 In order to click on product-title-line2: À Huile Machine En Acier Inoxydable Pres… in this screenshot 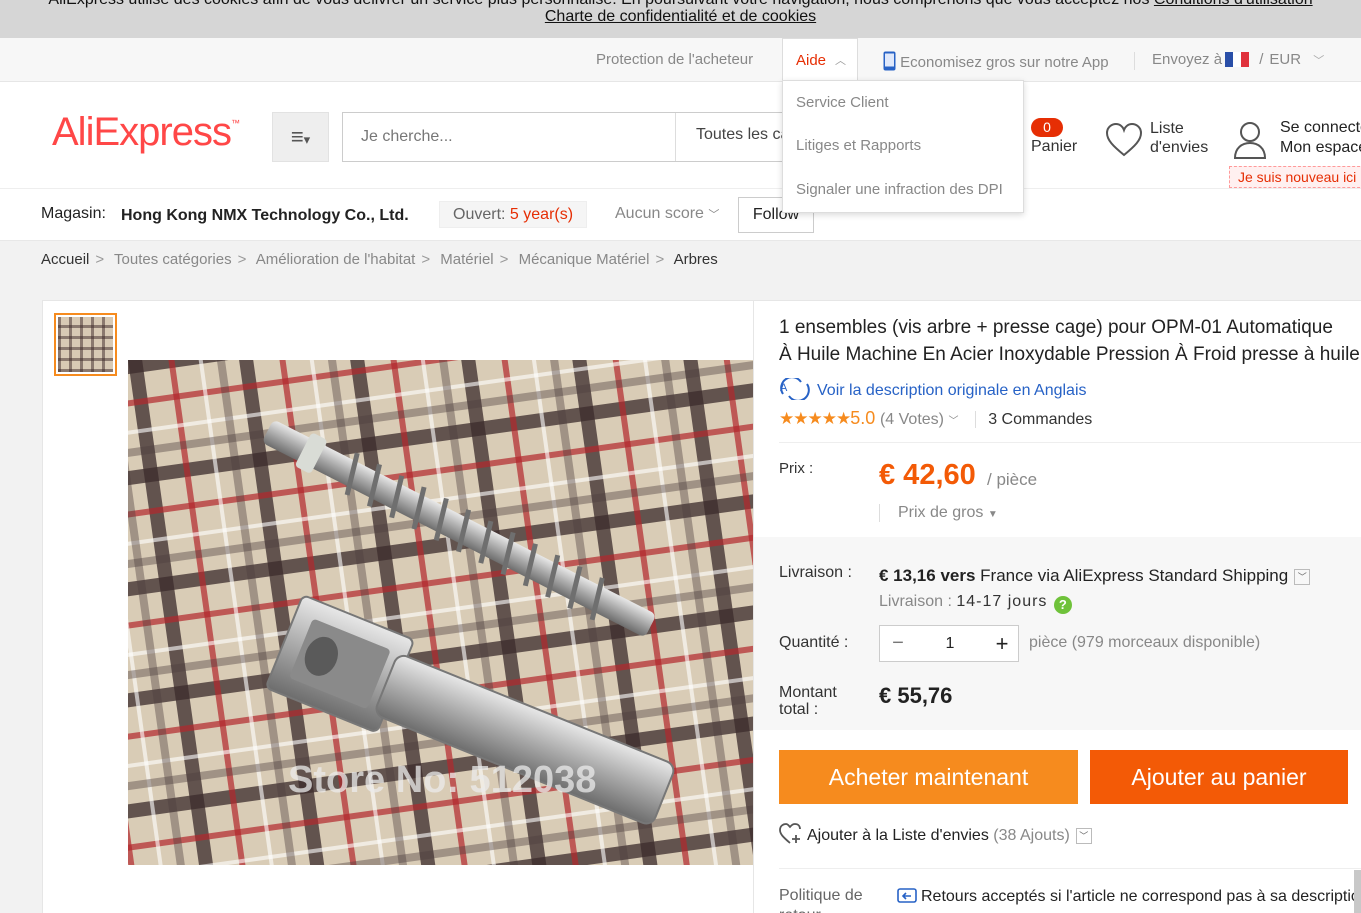, I will do `click(1069, 354)`.